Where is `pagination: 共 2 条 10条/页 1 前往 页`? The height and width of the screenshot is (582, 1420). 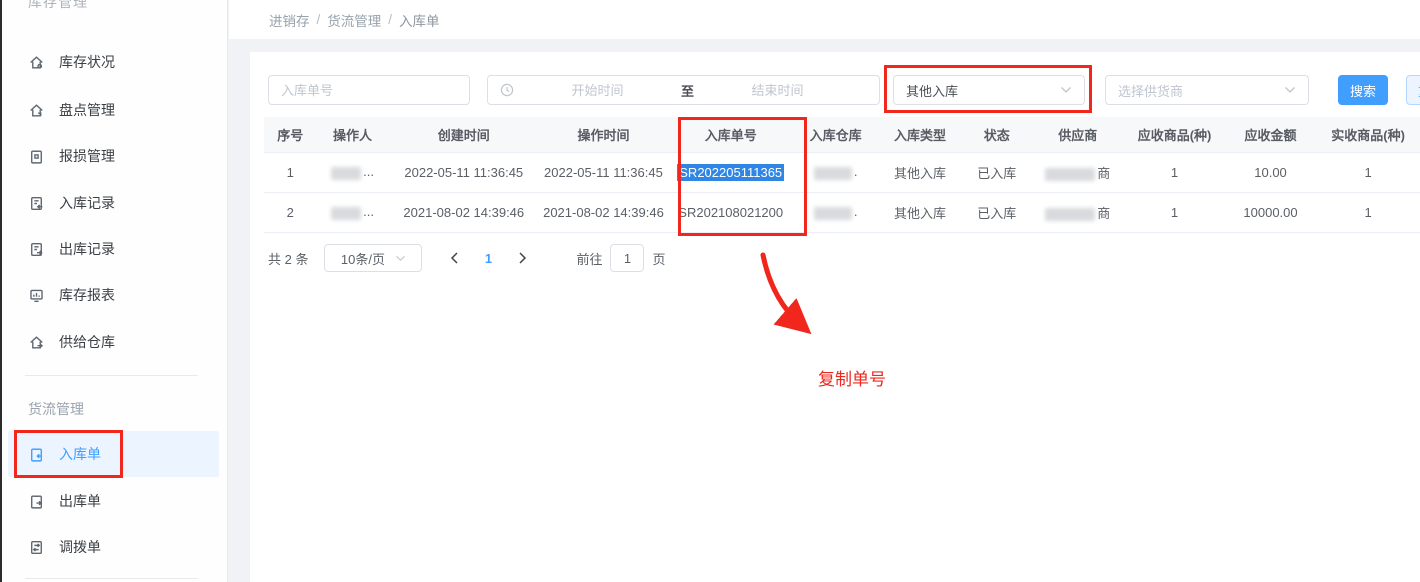
pagination: 共 2 条 10条/页 1 前往 页 is located at coordinates (467, 258).